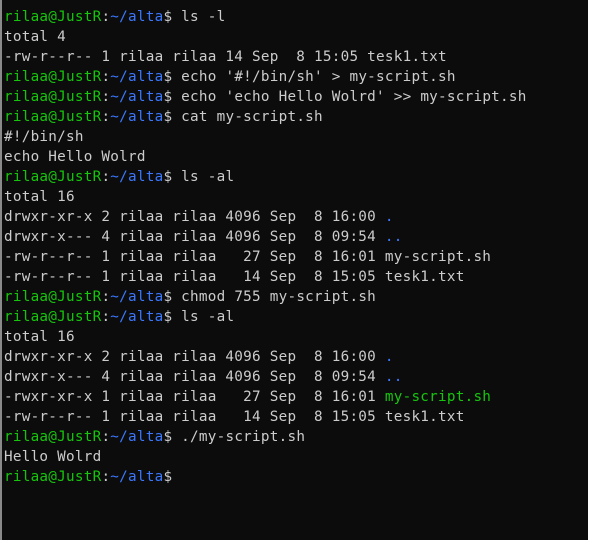 The image size is (591, 540). Describe the element at coordinates (199, 17) in the screenshot. I see `command-text: ls -l` at that location.